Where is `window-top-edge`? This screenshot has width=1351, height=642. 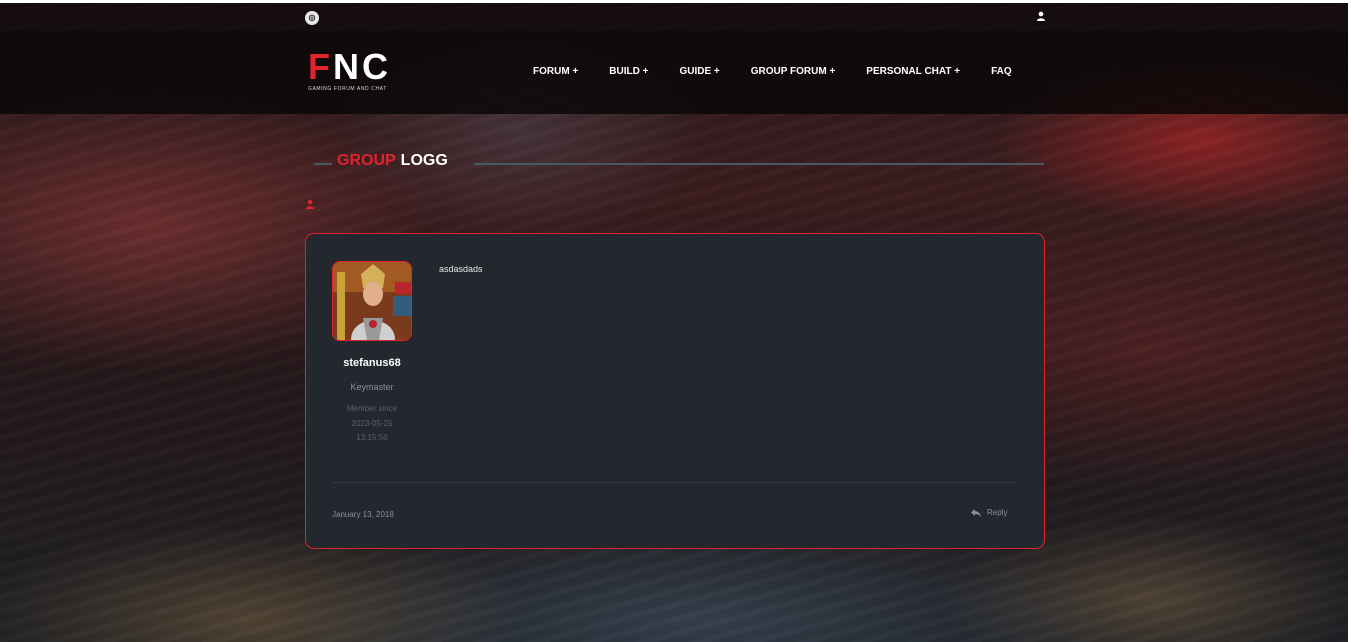 window-top-edge is located at coordinates (675, 1).